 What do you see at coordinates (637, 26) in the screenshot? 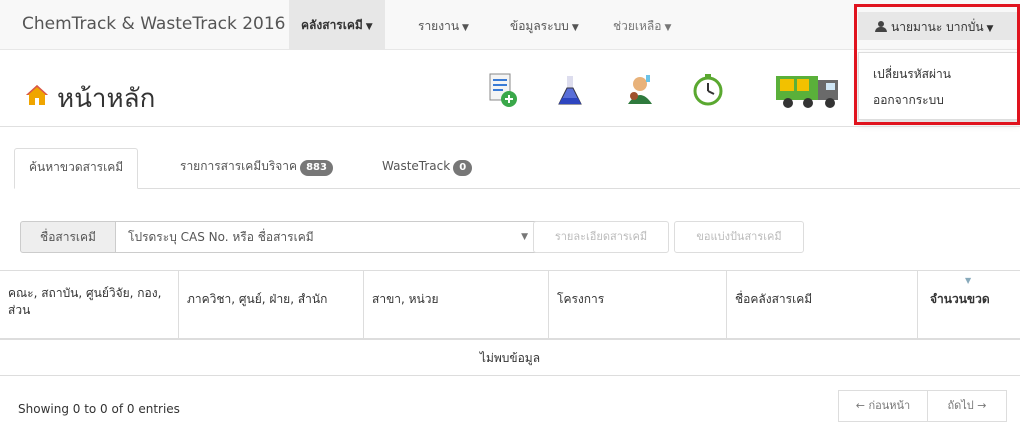
I see `menu-help-label: ช่วยเหลือ` at bounding box center [637, 26].